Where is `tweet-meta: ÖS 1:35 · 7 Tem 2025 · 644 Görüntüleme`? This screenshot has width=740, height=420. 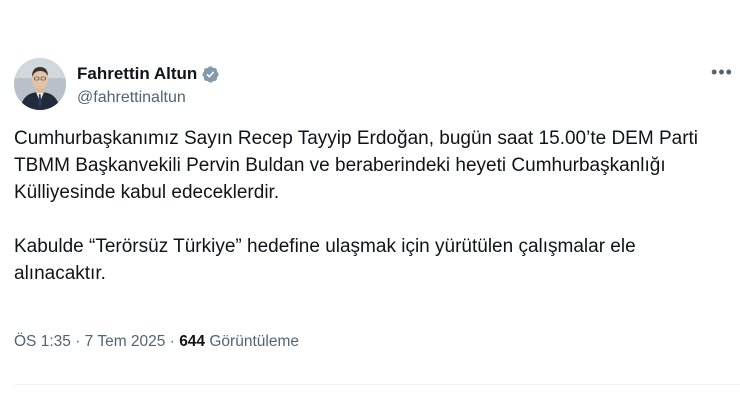
tweet-meta: ÖS 1:35 · 7 Tem 2025 · 644 Görüntüleme is located at coordinates (156, 342).